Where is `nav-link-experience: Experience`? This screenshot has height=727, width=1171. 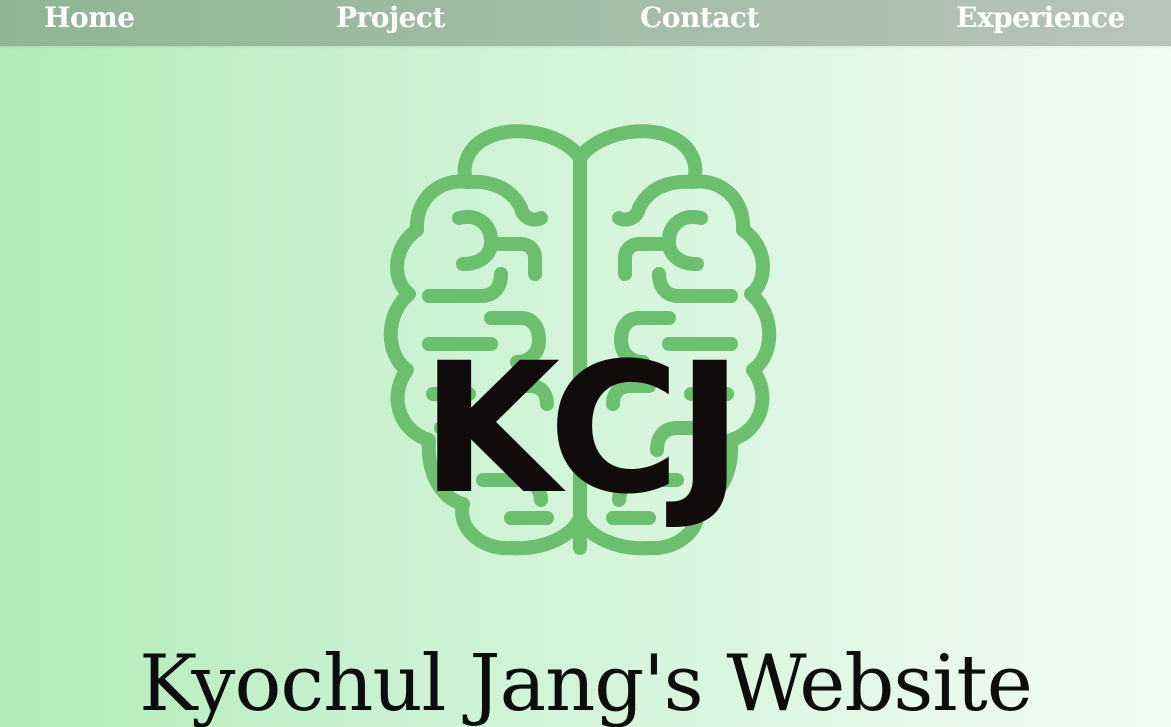
nav-link-experience: Experience is located at coordinates (1040, 18).